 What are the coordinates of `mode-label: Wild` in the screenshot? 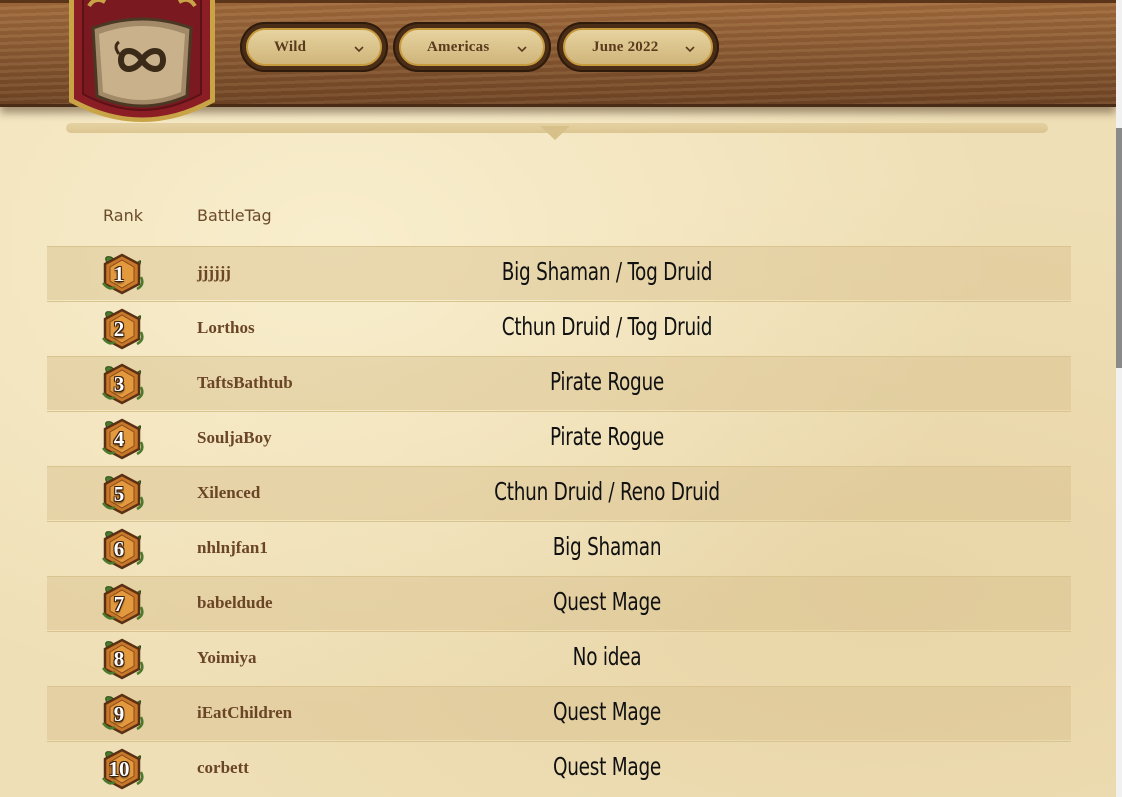 It's located at (290, 47).